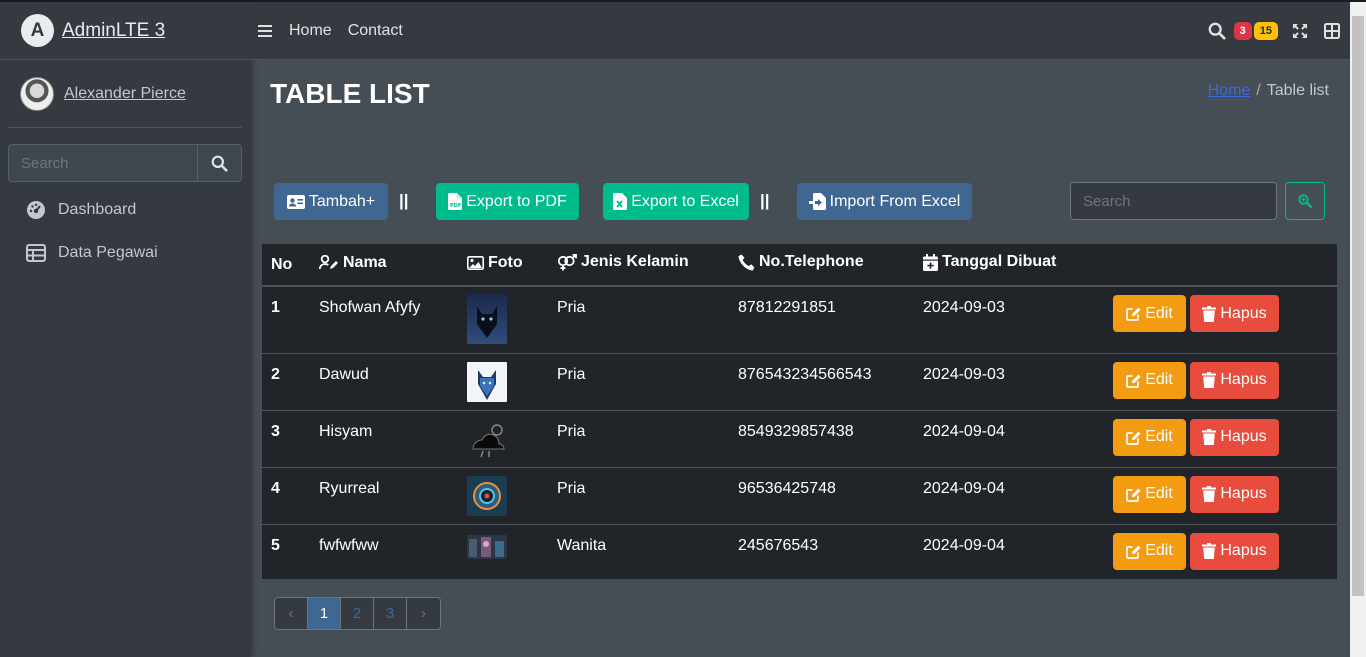 The height and width of the screenshot is (657, 1366). I want to click on table-search-input, so click(1173, 201).